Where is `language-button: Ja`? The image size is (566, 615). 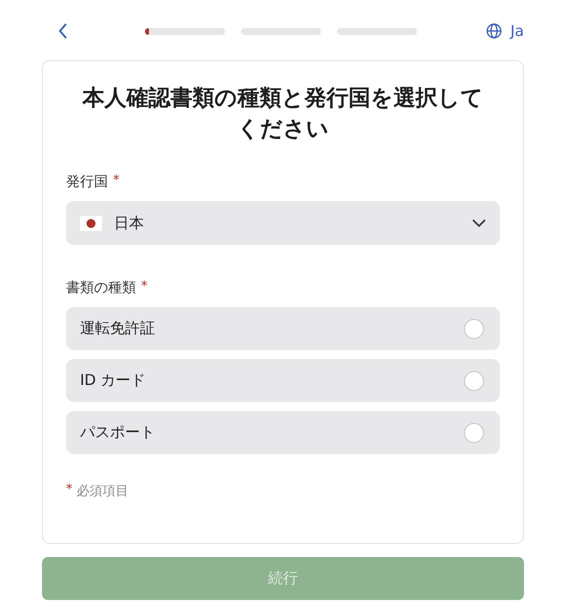 language-button: Ja is located at coordinates (505, 31).